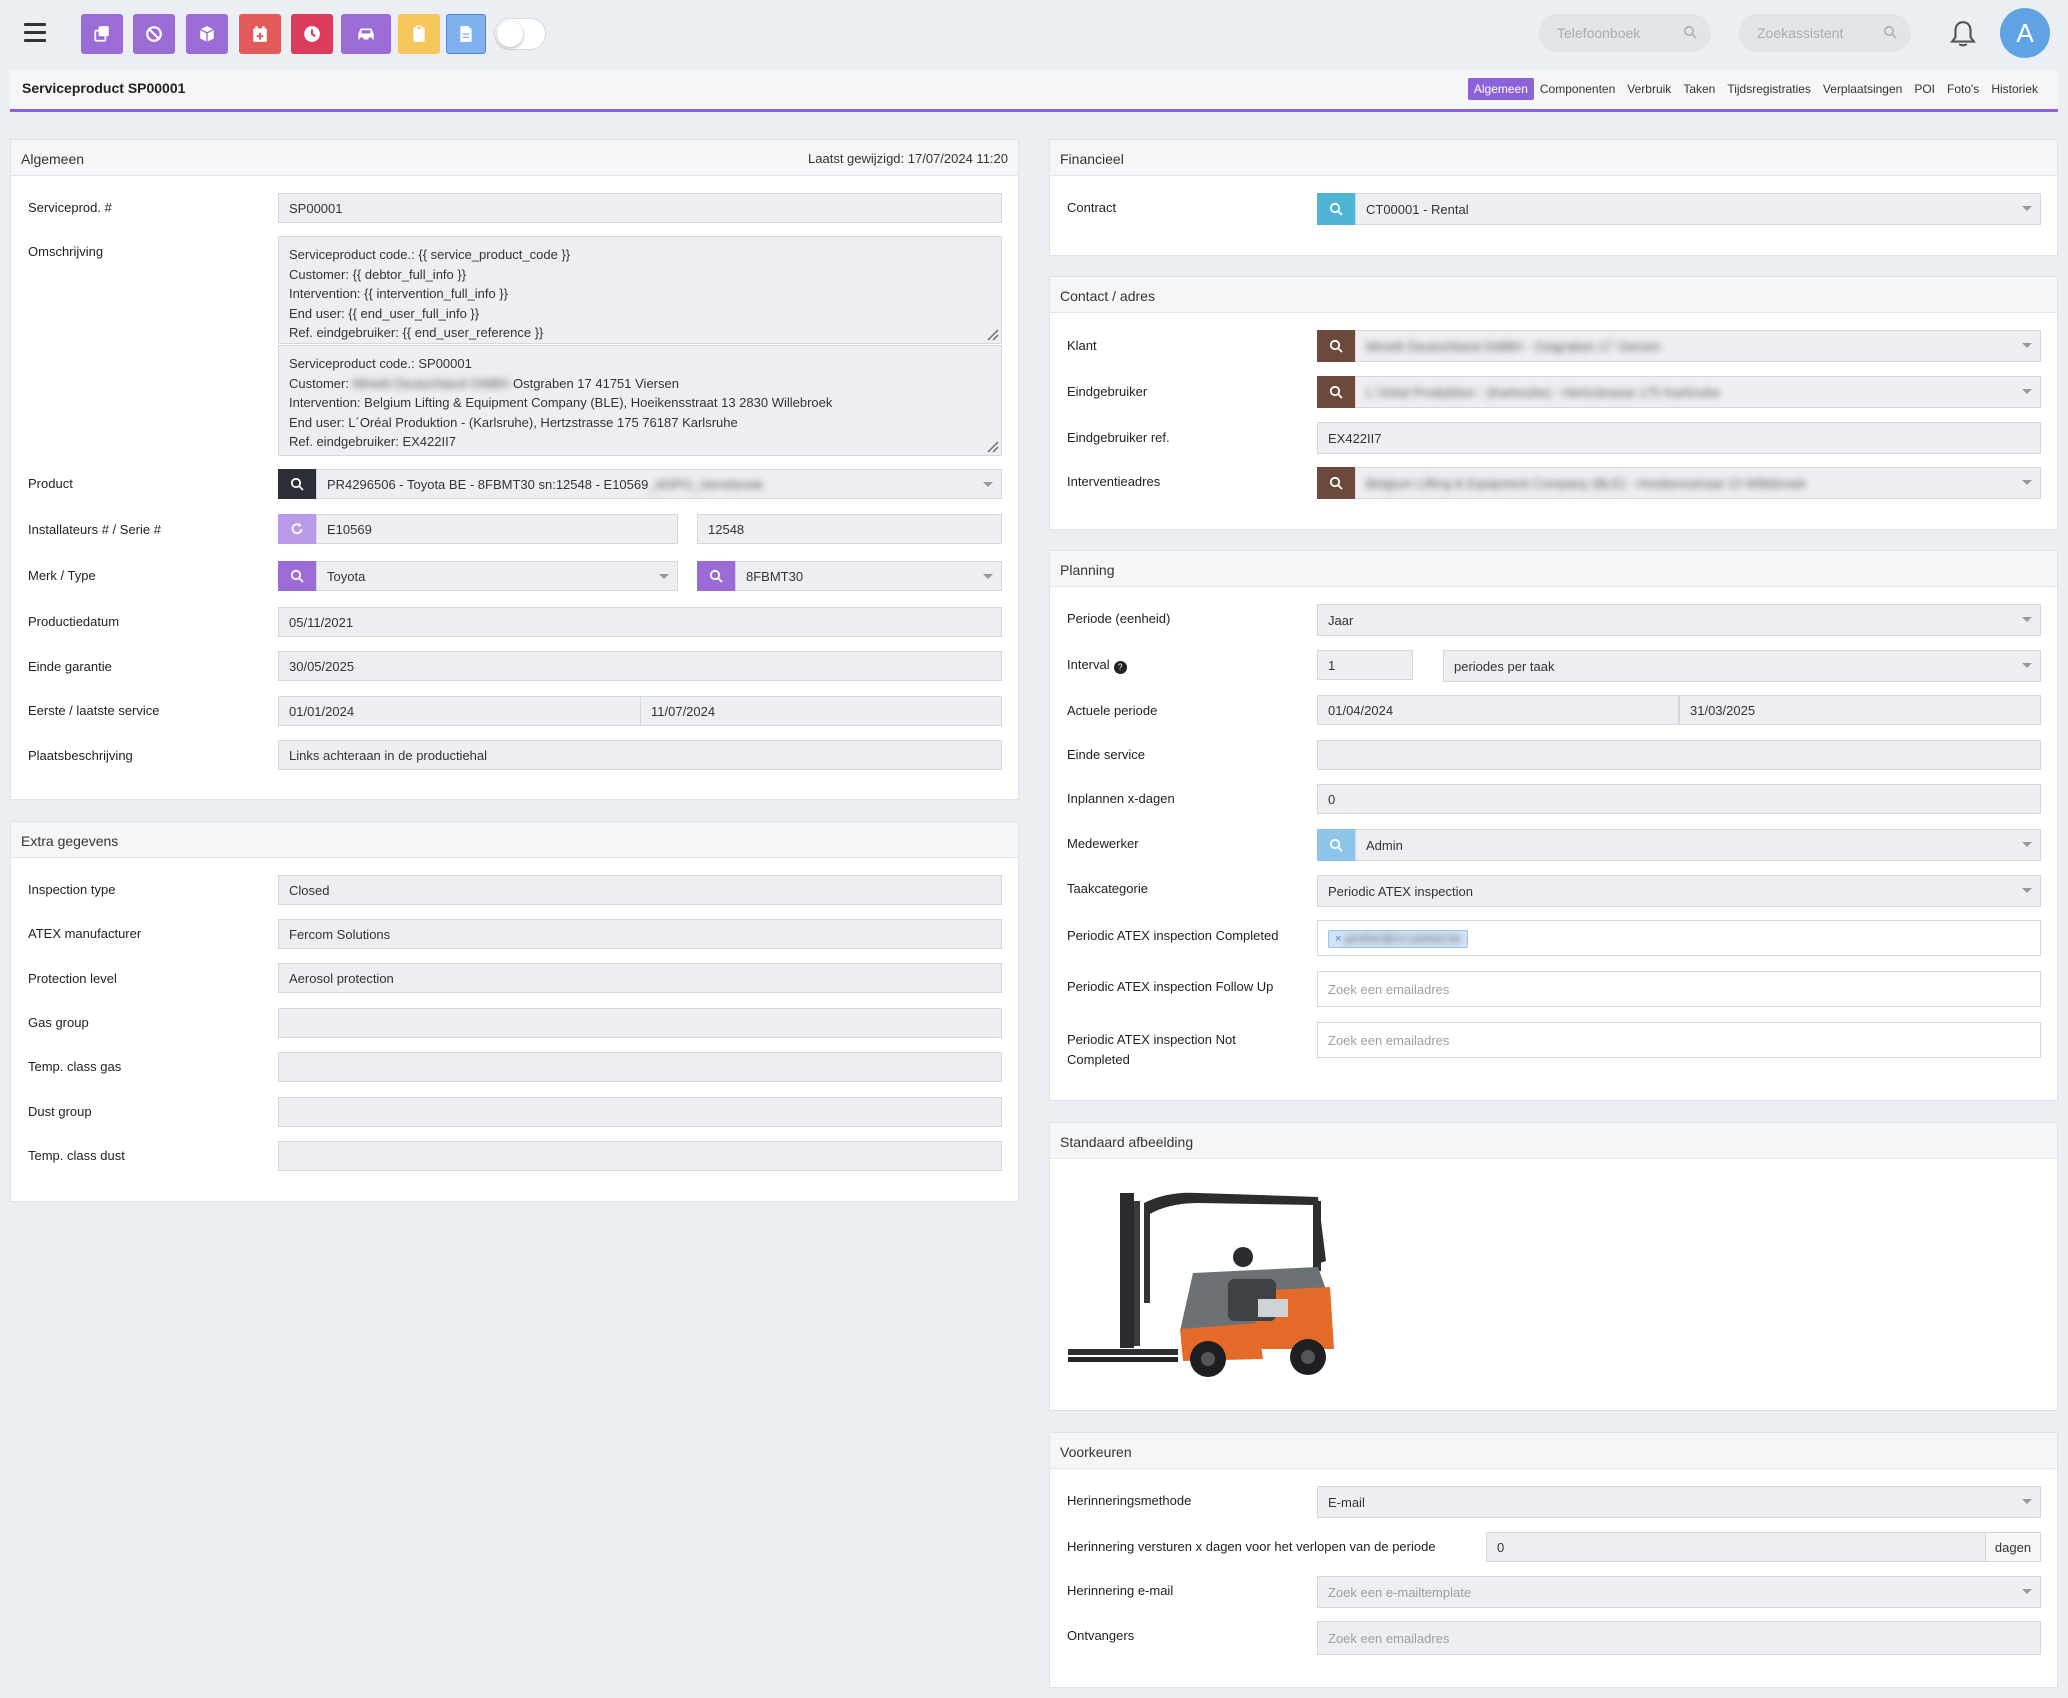 This screenshot has width=2068, height=1698. What do you see at coordinates (1825, 33) in the screenshot?
I see `assistant-search: Zoekassistent` at bounding box center [1825, 33].